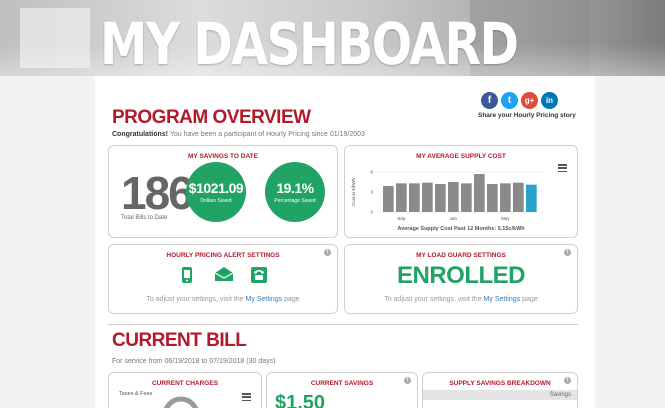 The width and height of the screenshot is (665, 408). I want to click on email-icon, so click(224, 275).